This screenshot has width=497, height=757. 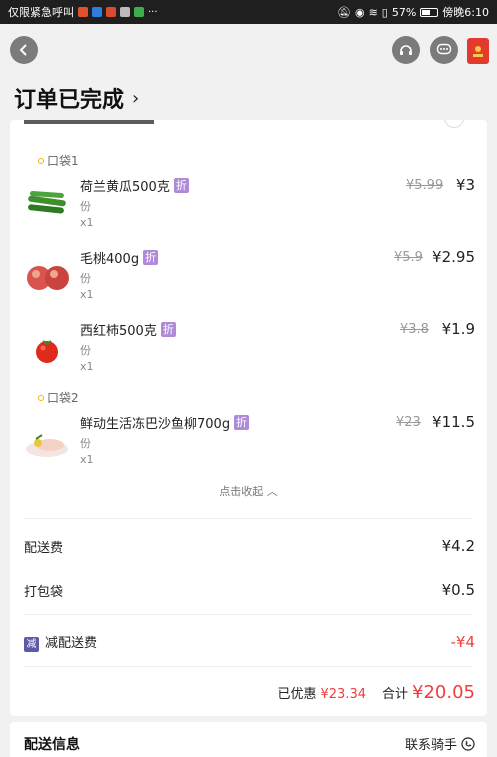 What do you see at coordinates (47, 202) in the screenshot?
I see `cucumber-image` at bounding box center [47, 202].